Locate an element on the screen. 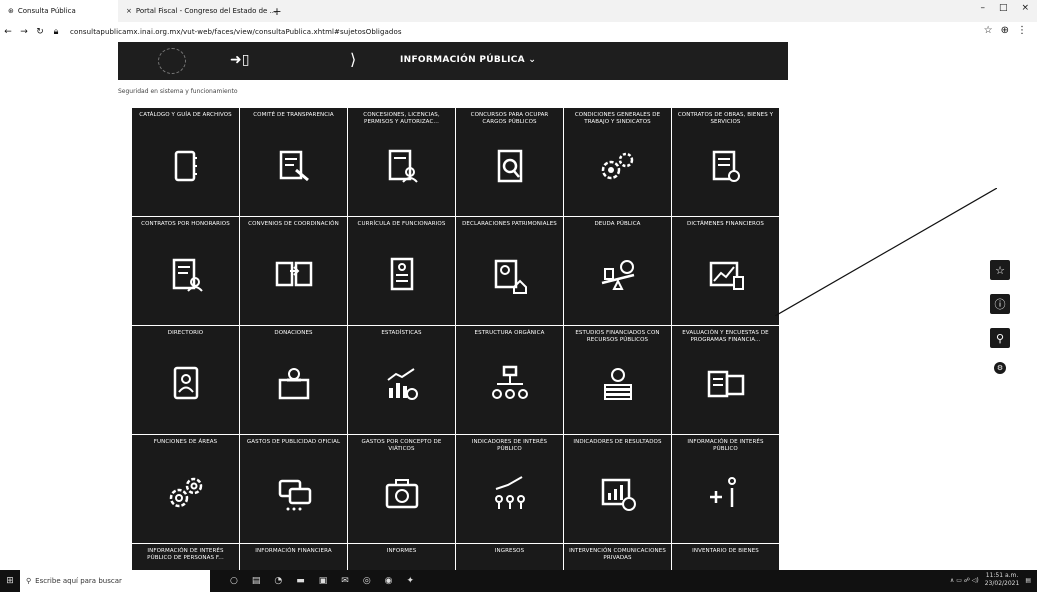 This screenshot has height=592, width=1037. settings-icon: ⚙ is located at coordinates (1000, 368).